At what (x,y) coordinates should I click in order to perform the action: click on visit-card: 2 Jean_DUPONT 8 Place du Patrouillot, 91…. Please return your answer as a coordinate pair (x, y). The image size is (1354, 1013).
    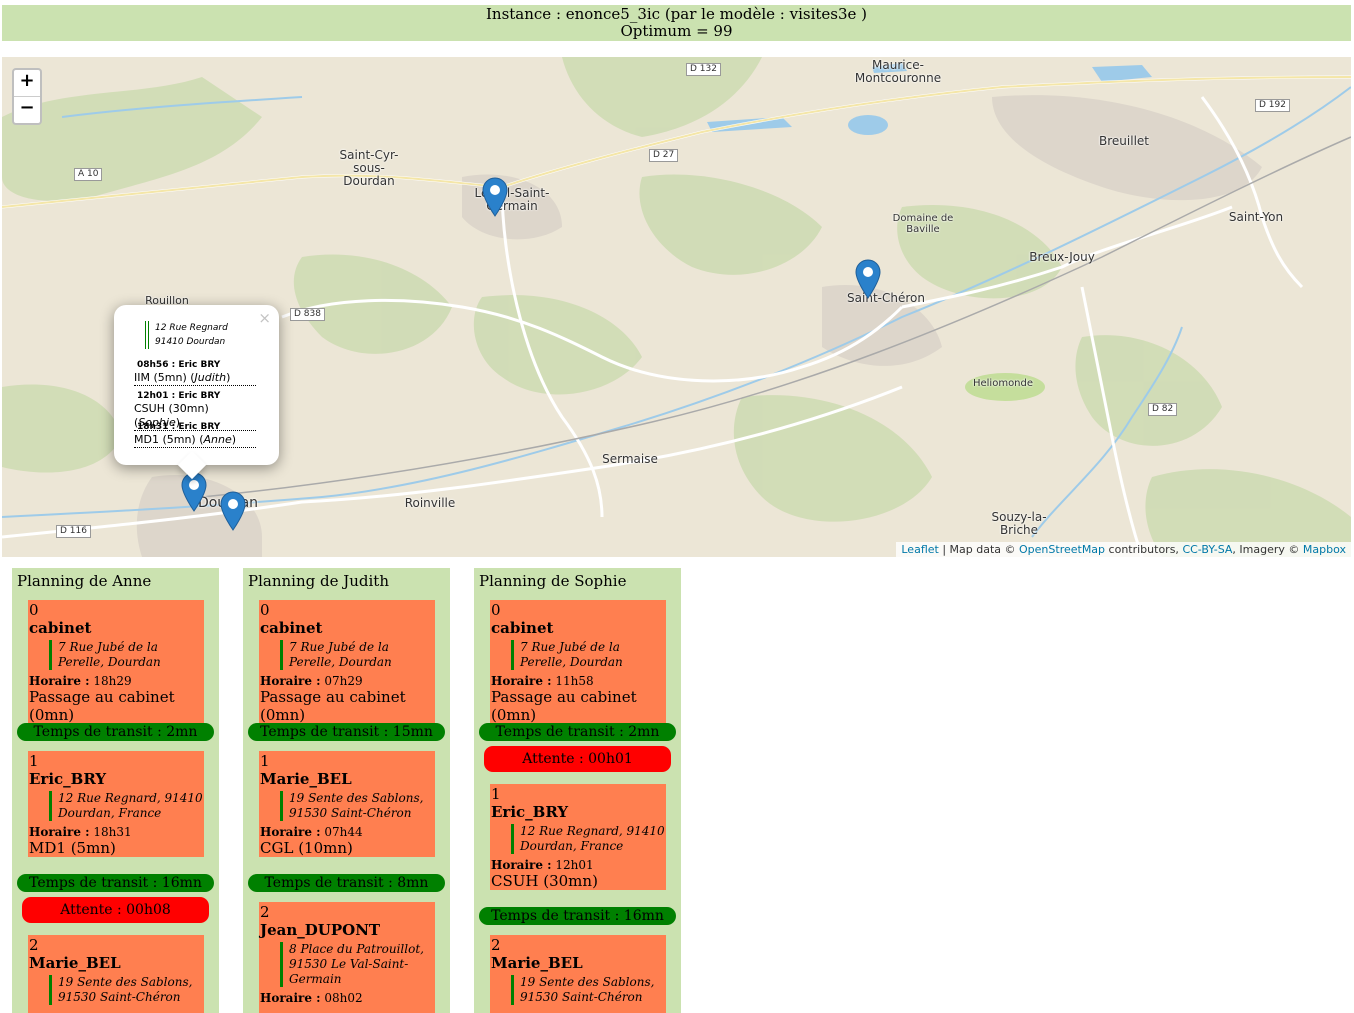
    Looking at the image, I should click on (347, 957).